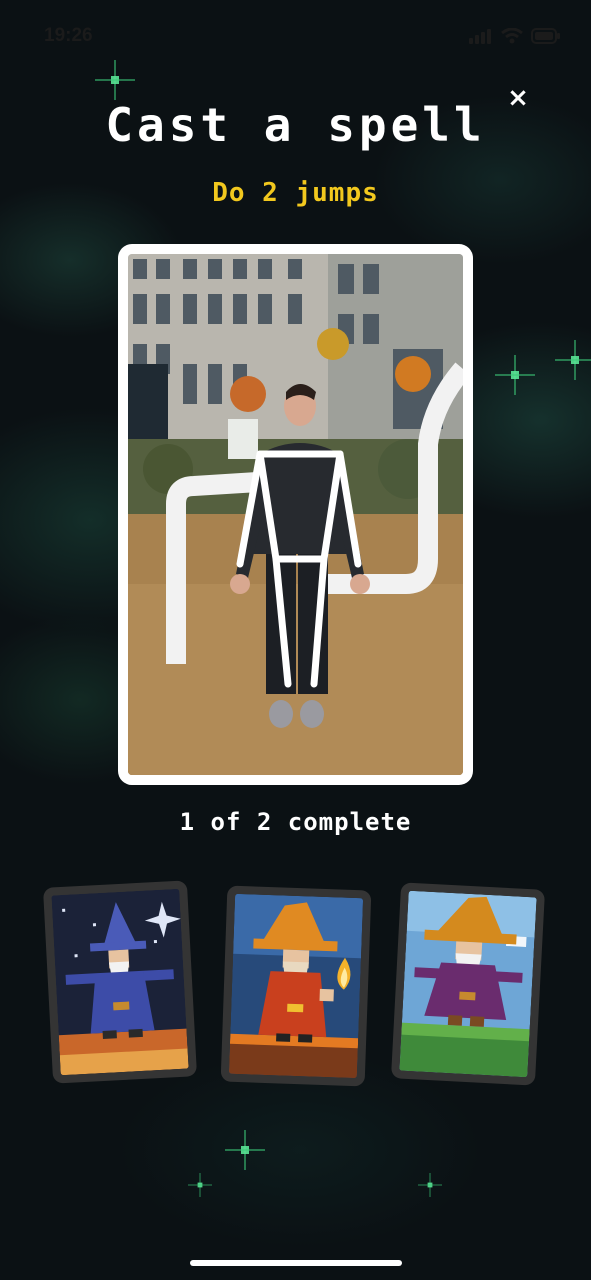  What do you see at coordinates (480, 36) in the screenshot?
I see `signal-icon` at bounding box center [480, 36].